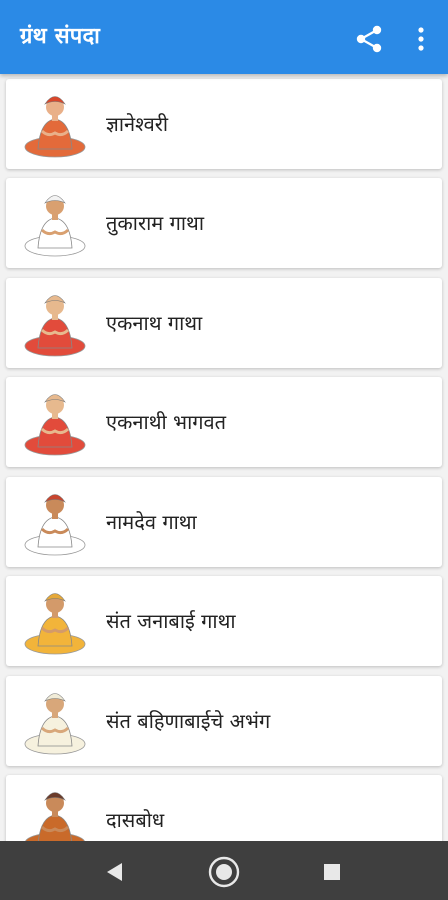 The image size is (448, 900). I want to click on list-item: नामदेव गाथा, so click(224, 522).